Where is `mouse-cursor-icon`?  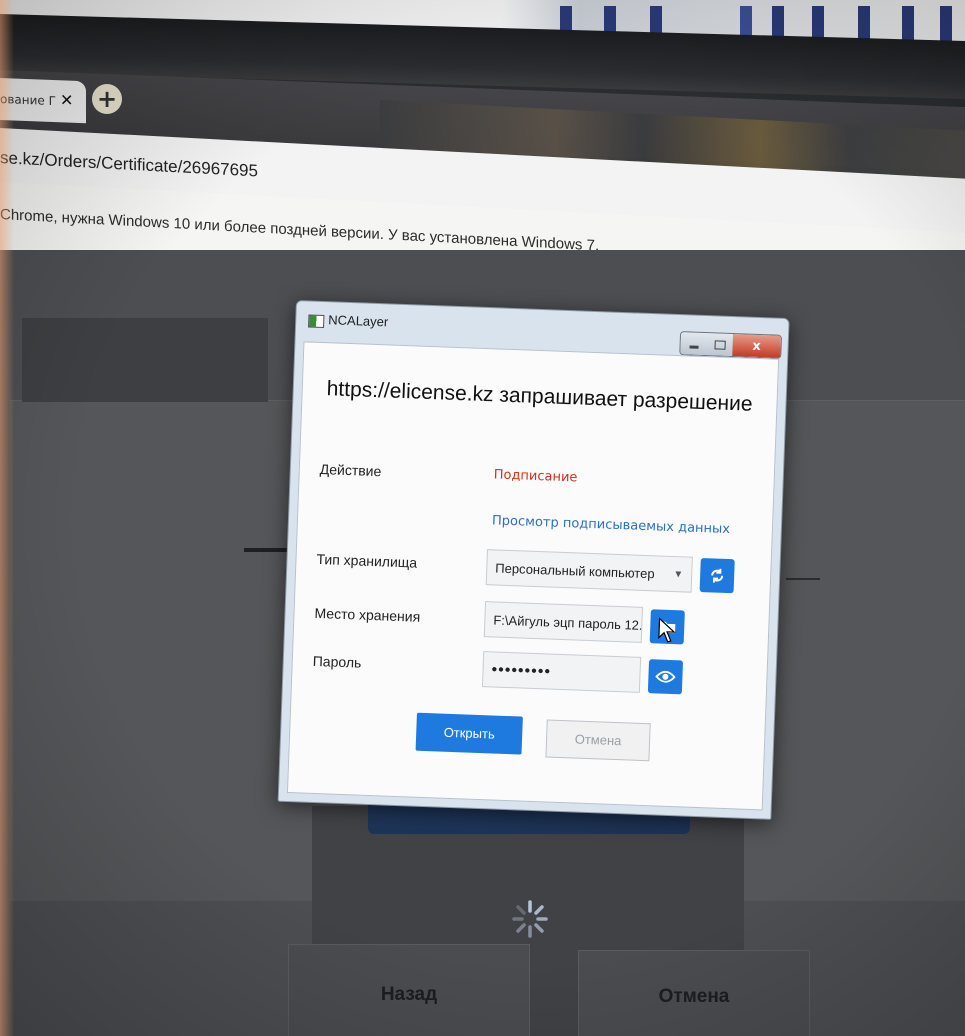 mouse-cursor-icon is located at coordinates (667, 630).